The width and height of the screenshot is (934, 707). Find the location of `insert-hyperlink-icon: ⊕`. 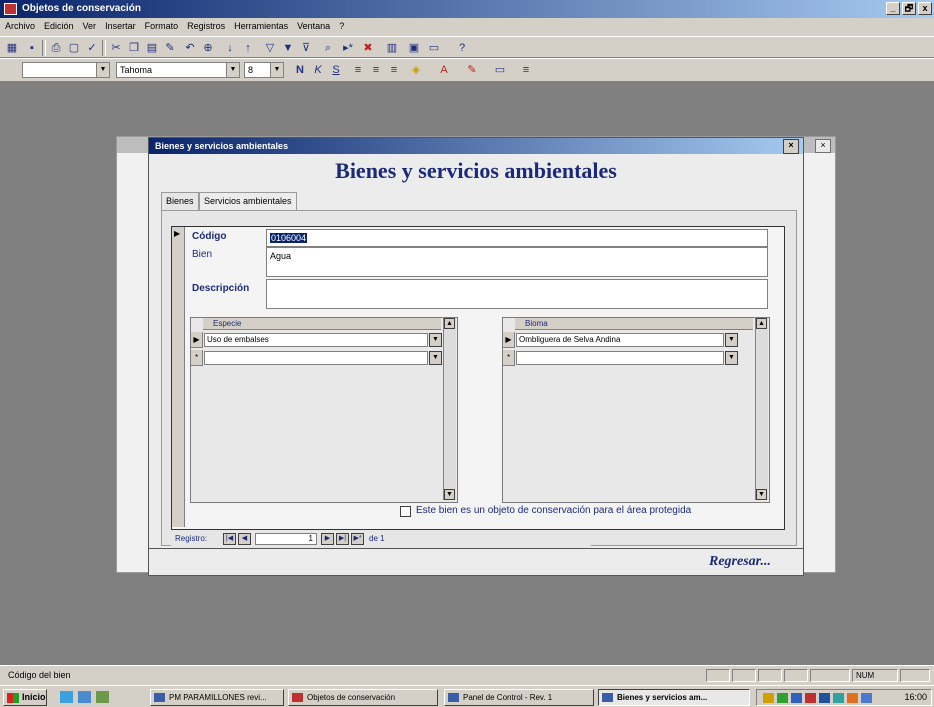

insert-hyperlink-icon: ⊕ is located at coordinates (208, 48).